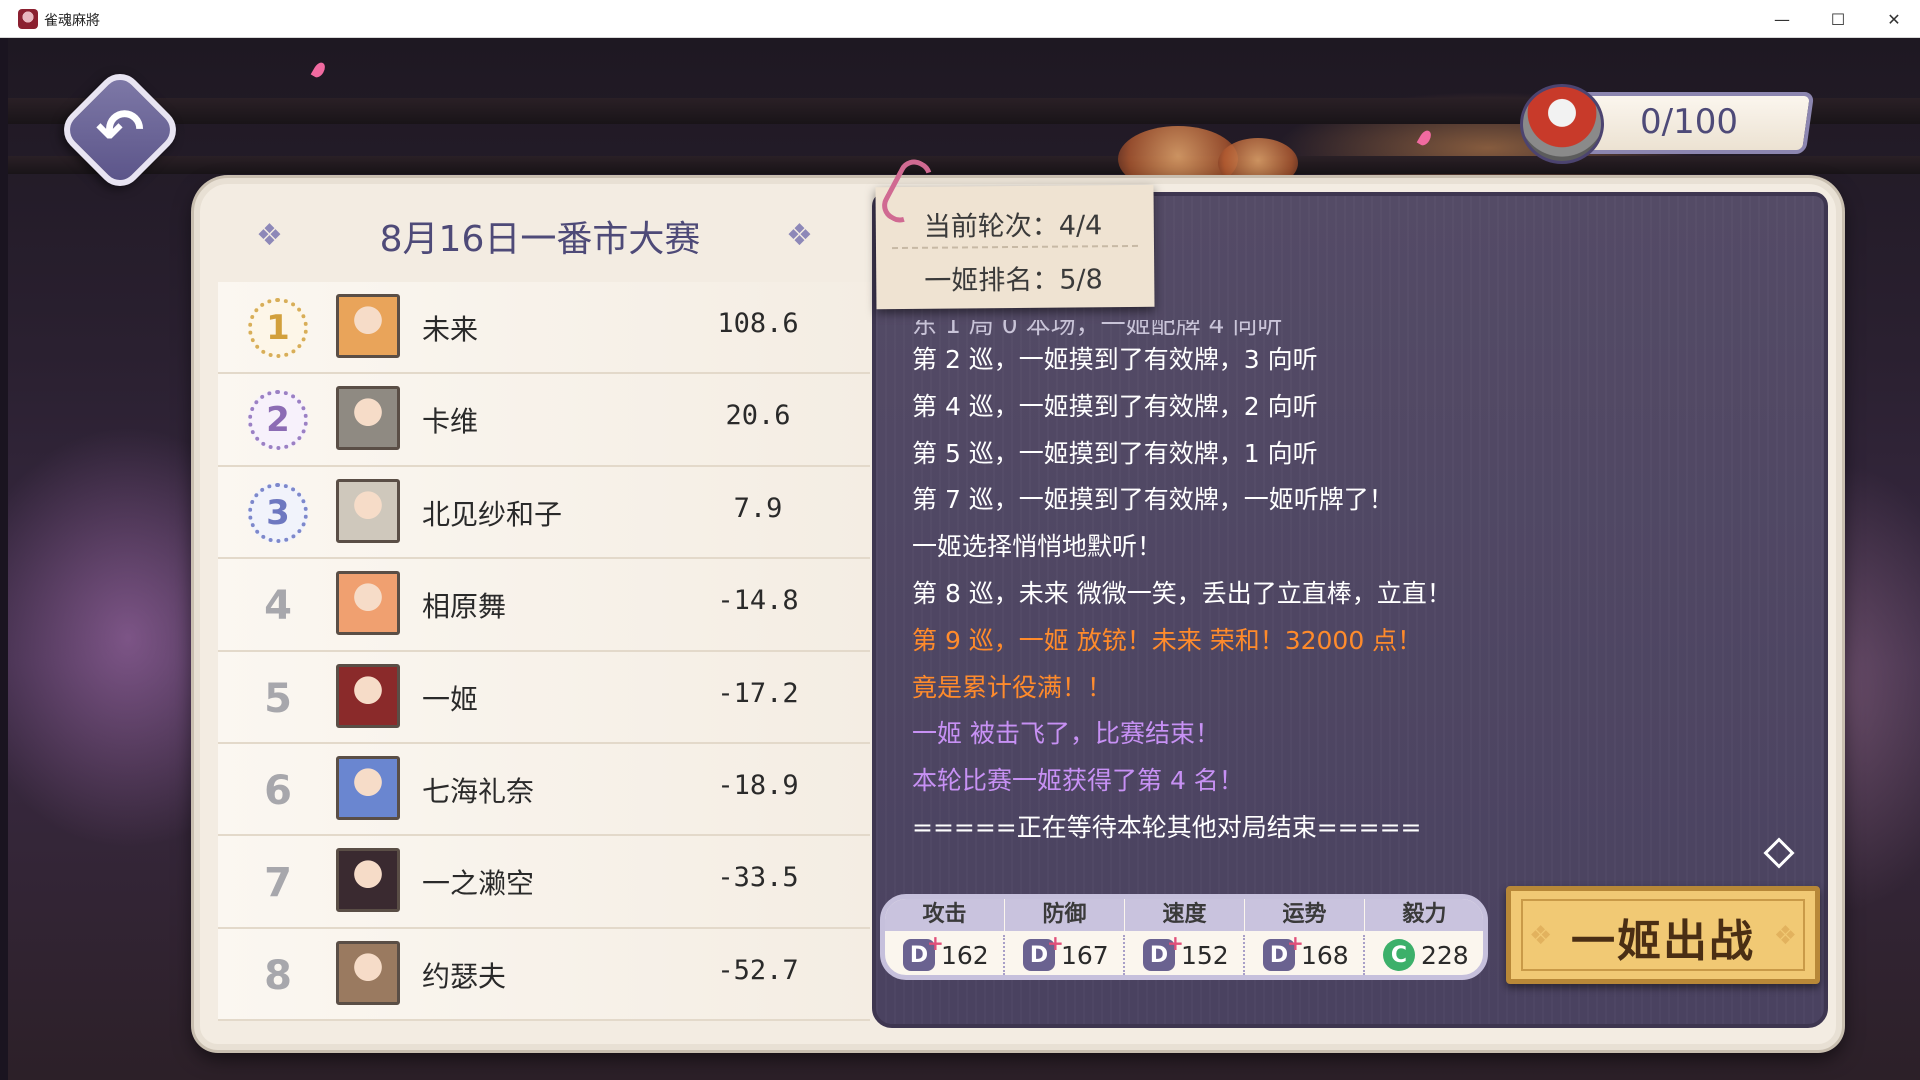  What do you see at coordinates (544, 420) in the screenshot?
I see `ranking-row: 2 卡维 20.6` at bounding box center [544, 420].